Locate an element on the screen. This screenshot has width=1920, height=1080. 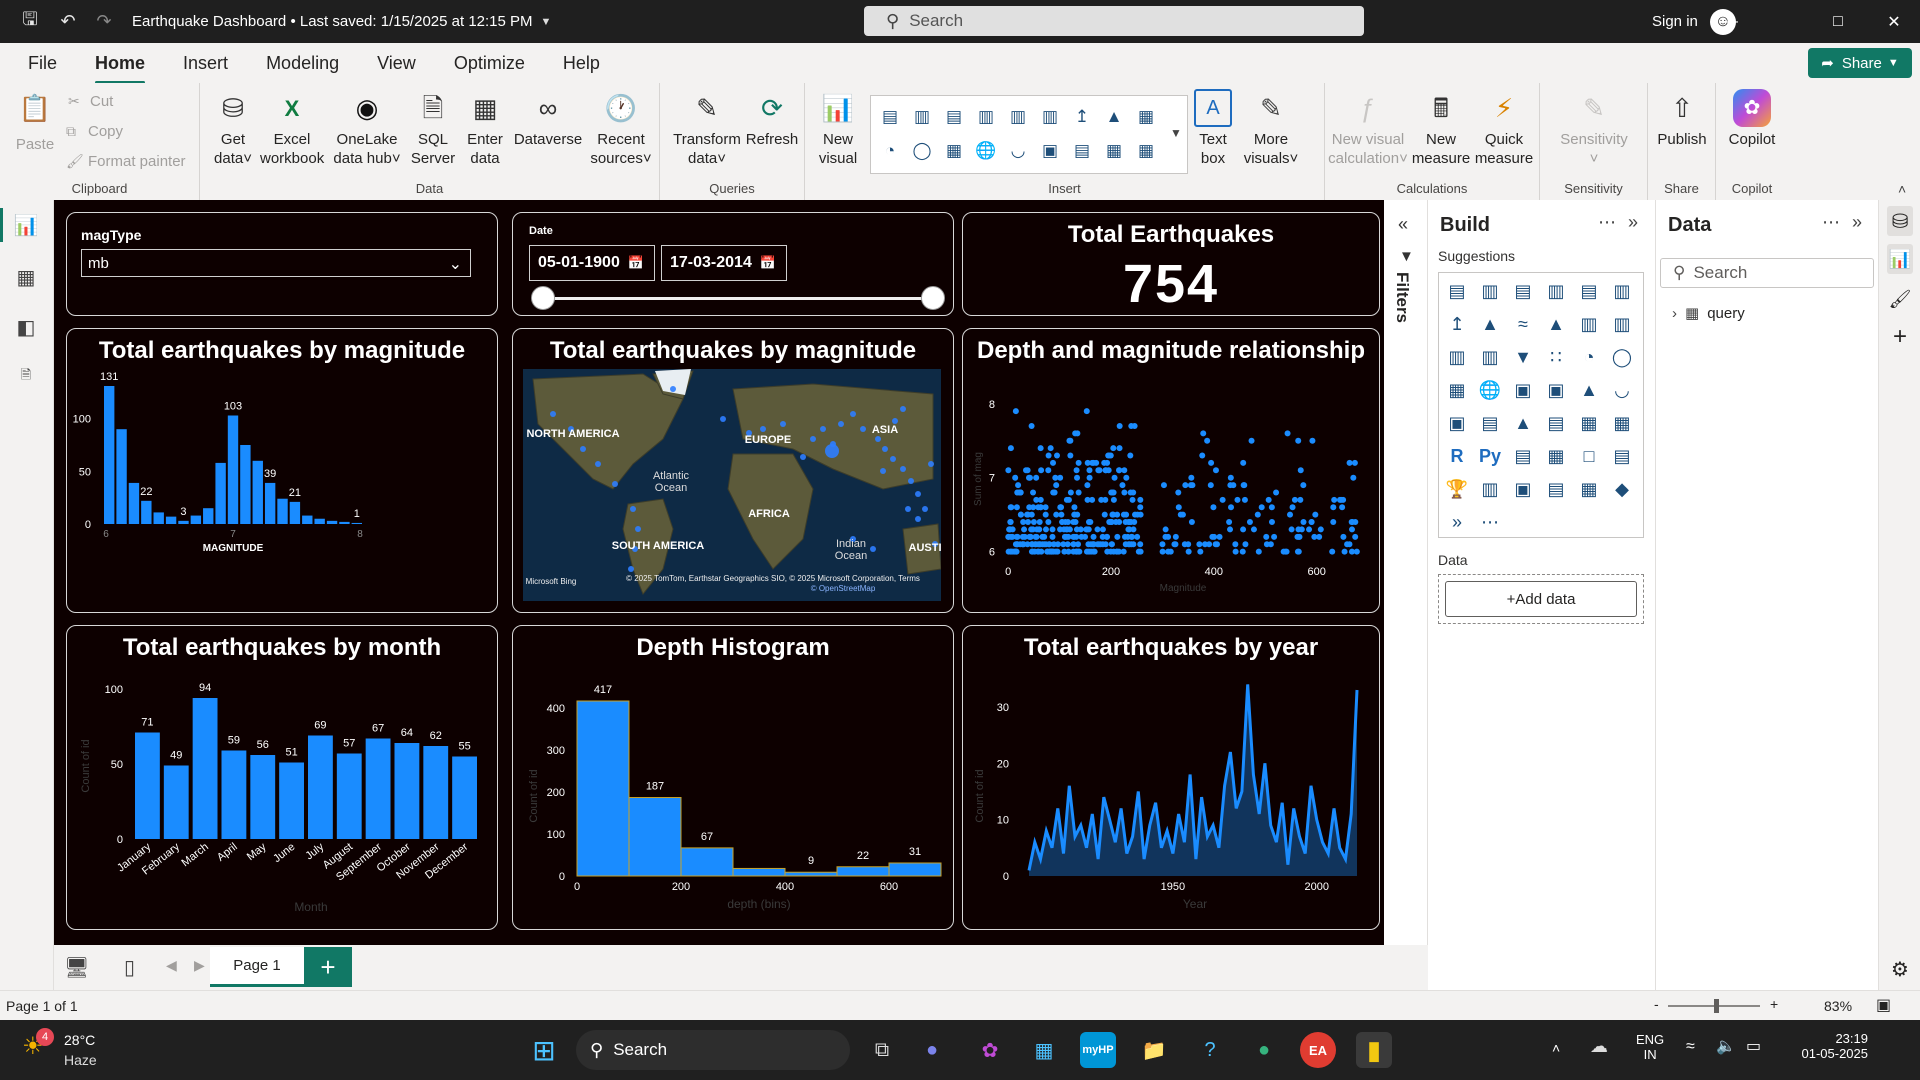
clustered-bar-icon: ▤ is located at coordinates (1523, 291).